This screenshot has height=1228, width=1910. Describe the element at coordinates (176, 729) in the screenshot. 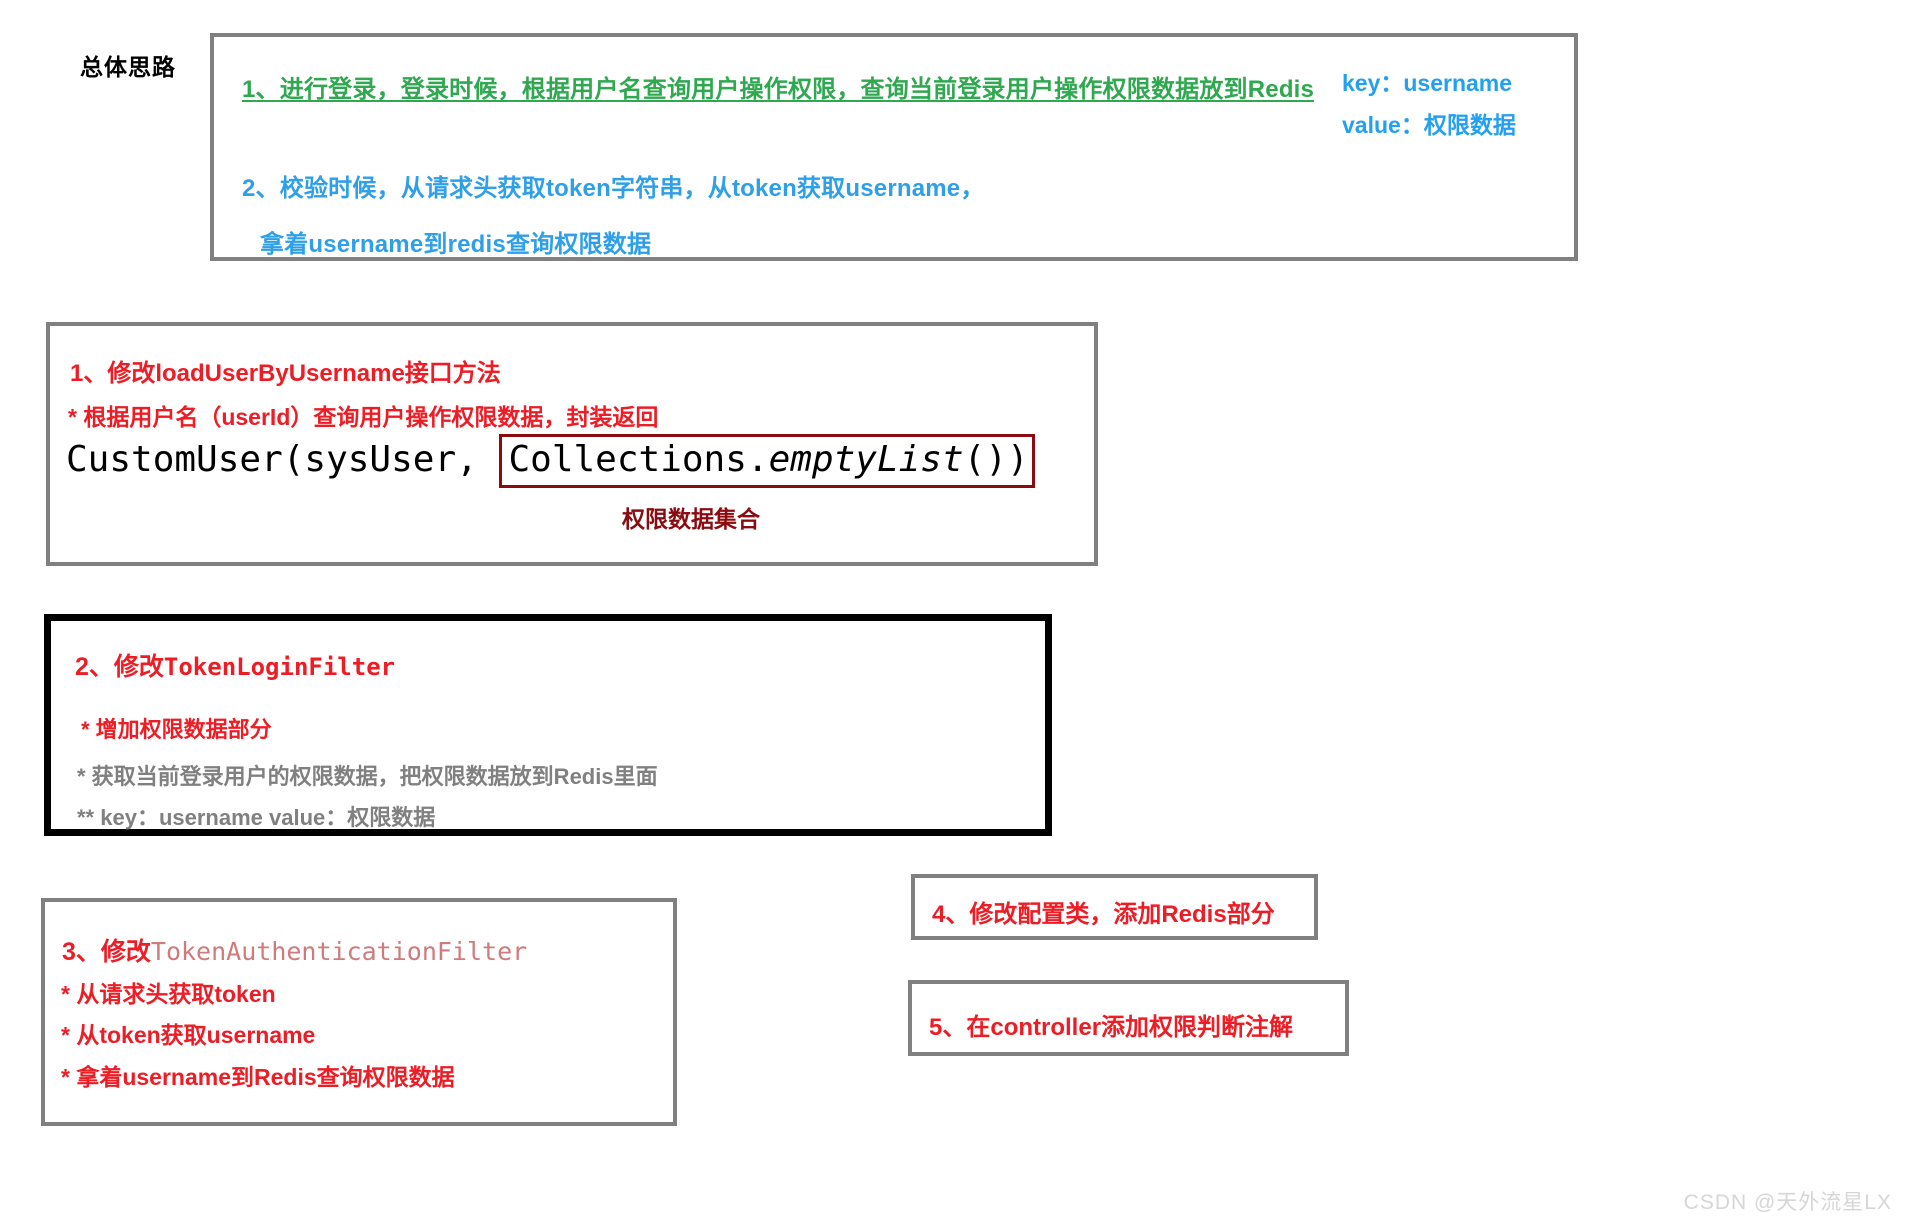

I see `step-2-bullet-1: * 增加权限数据部分` at that location.